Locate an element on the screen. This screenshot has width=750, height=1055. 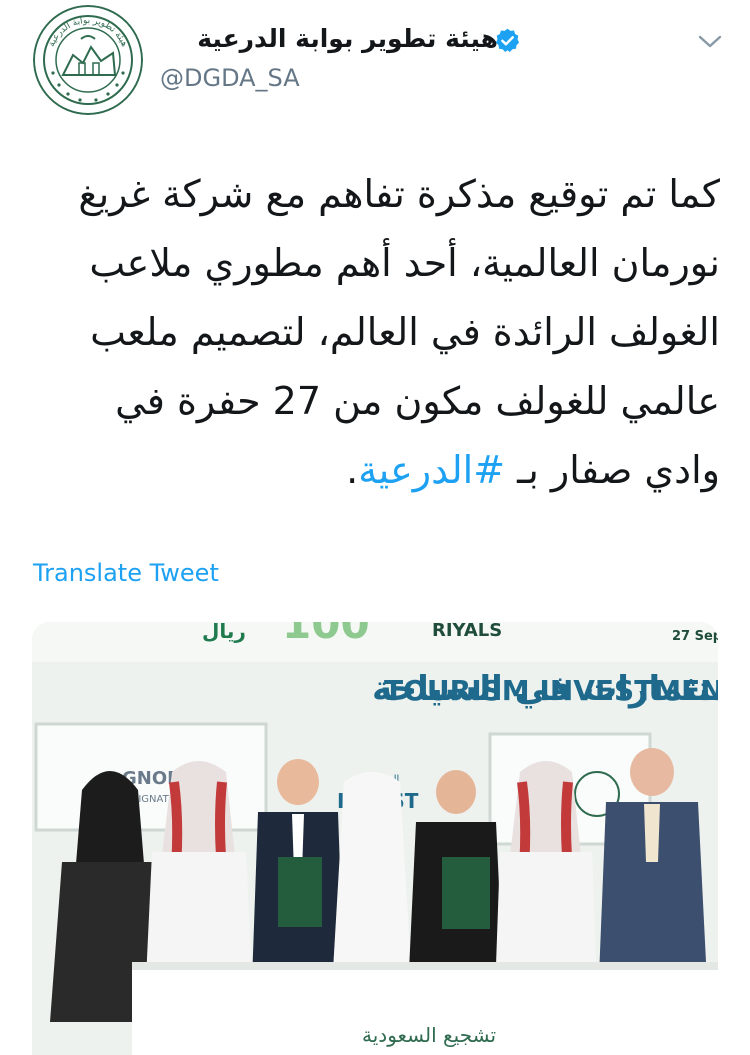
handle: @DGDA_SA is located at coordinates (230, 78).